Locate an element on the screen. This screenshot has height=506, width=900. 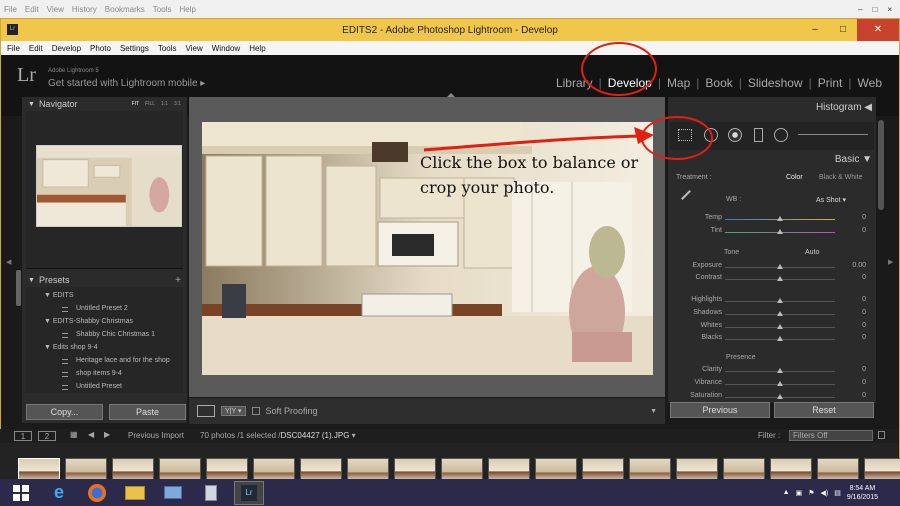
lightroom-taskbar-icon: Lr is located at coordinates (249, 492).